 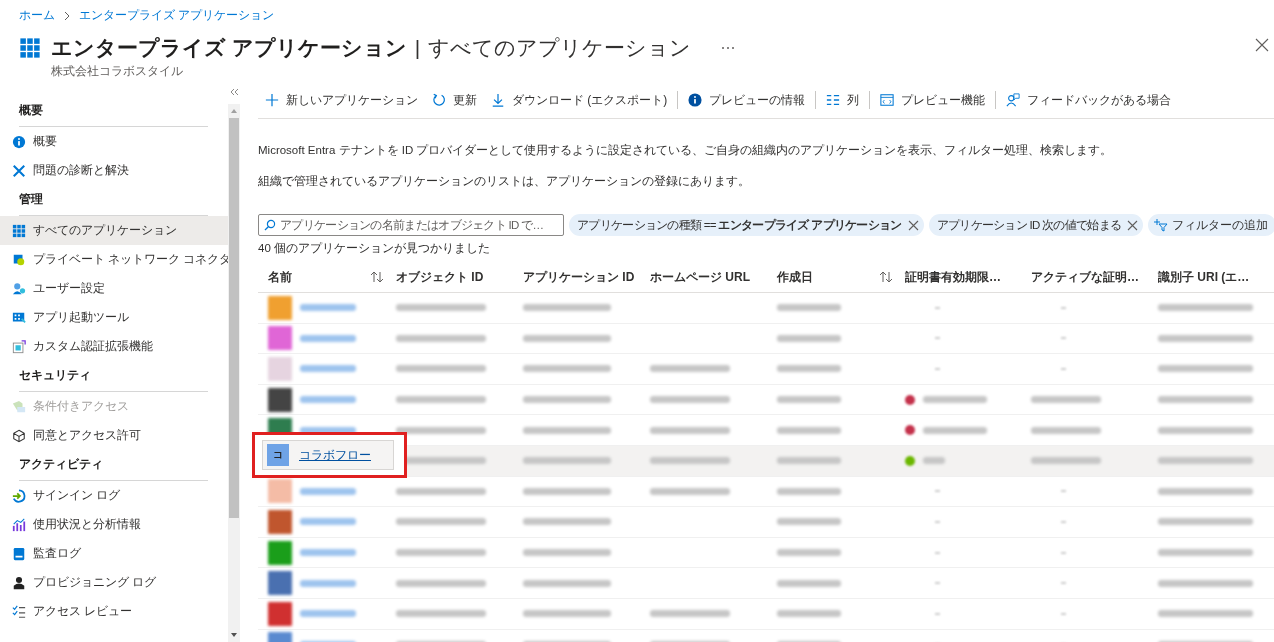 What do you see at coordinates (335, 455) in the screenshot?
I see `app-name-link: コラボフロー` at bounding box center [335, 455].